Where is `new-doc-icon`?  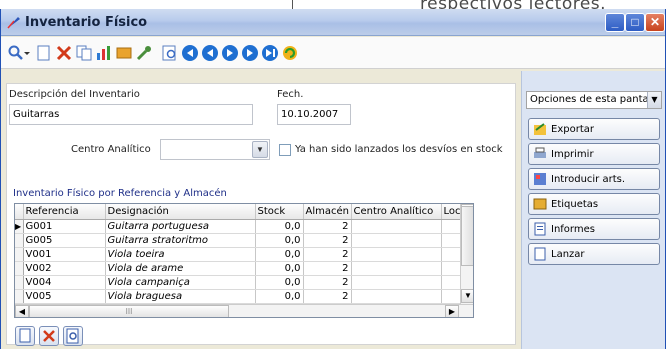
new-doc-icon is located at coordinates (44, 53).